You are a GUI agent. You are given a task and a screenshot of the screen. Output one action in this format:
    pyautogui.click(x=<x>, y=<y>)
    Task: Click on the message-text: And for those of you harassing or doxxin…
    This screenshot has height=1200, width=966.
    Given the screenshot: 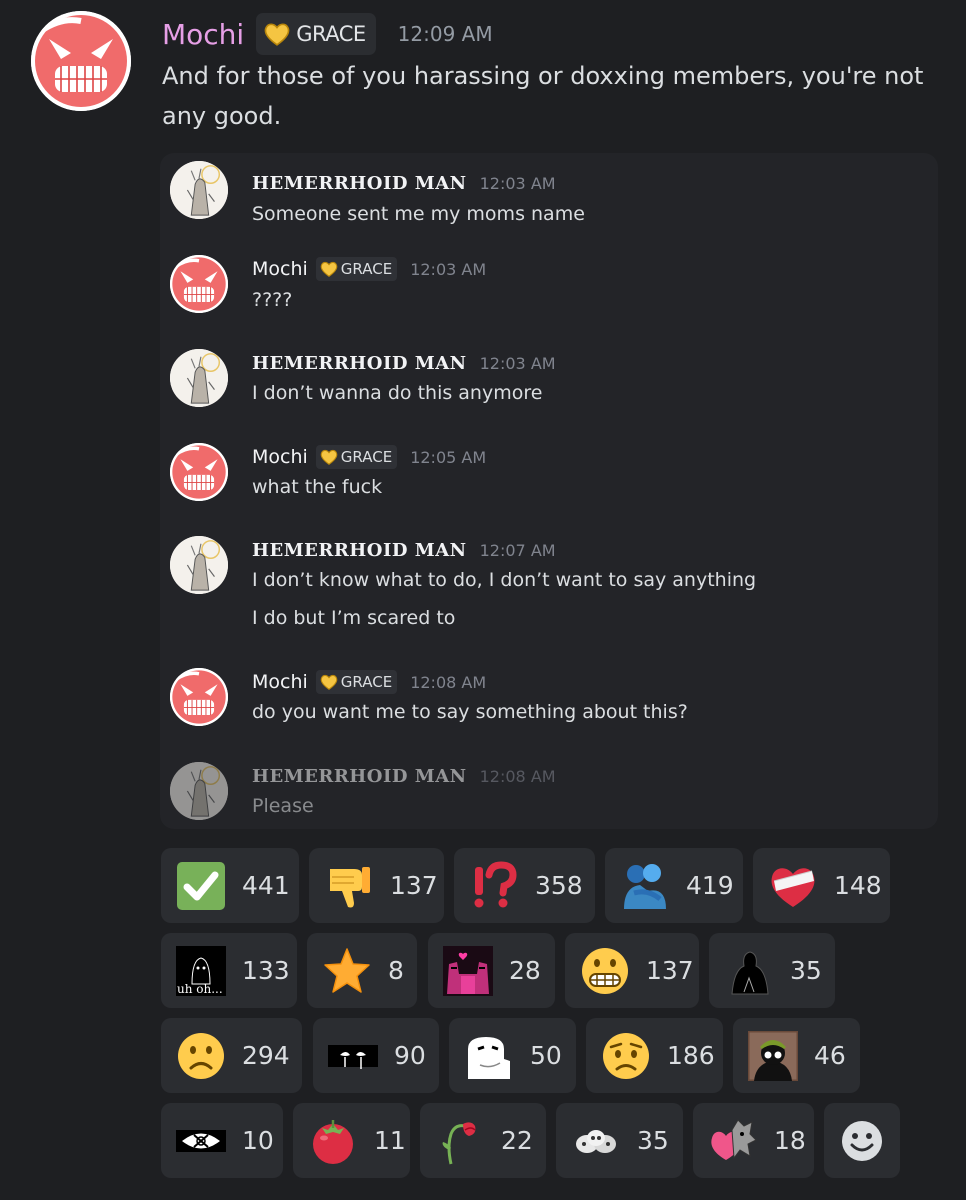 What is the action you would take?
    pyautogui.click(x=543, y=96)
    